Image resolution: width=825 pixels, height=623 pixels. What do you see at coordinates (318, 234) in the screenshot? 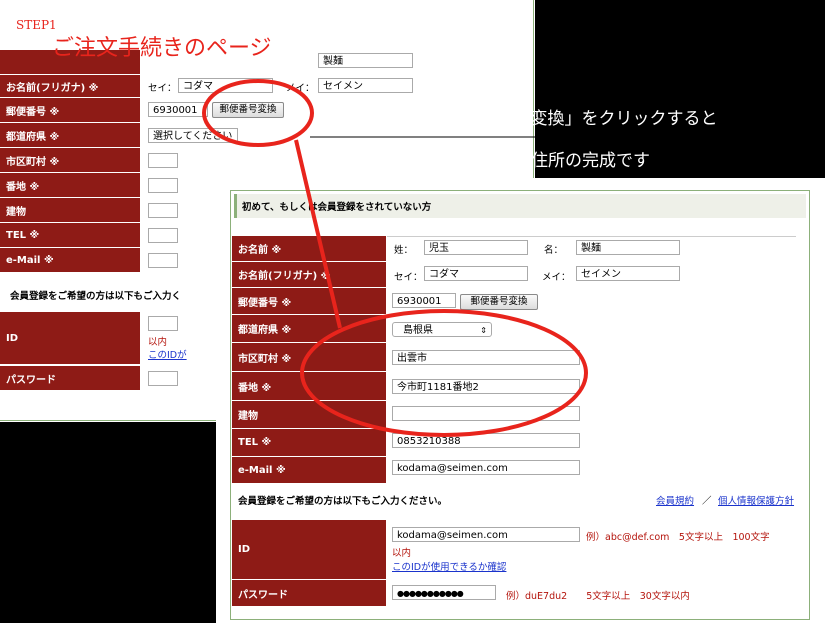
I see `callout-pointer-line` at bounding box center [318, 234].